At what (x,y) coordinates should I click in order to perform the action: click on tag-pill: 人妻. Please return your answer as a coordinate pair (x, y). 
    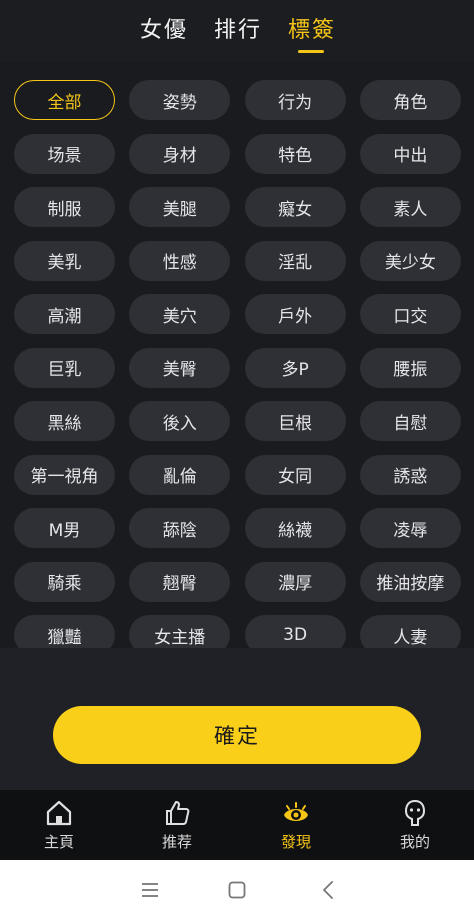
    Looking at the image, I should click on (410, 631).